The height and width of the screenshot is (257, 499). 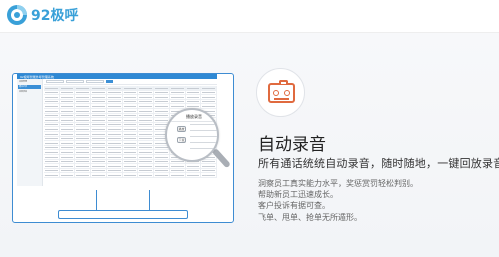 What do you see at coordinates (131, 175) in the screenshot?
I see `table-row` at bounding box center [131, 175].